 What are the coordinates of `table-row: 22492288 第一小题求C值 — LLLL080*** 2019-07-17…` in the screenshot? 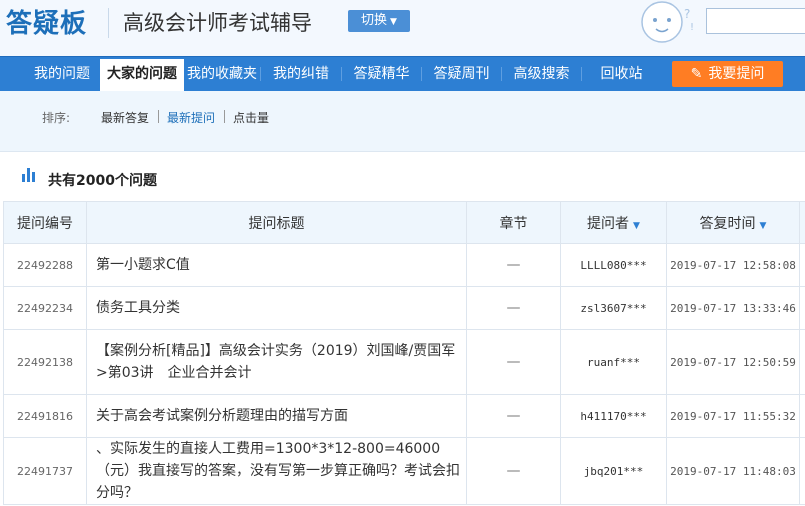 It's located at (404, 265).